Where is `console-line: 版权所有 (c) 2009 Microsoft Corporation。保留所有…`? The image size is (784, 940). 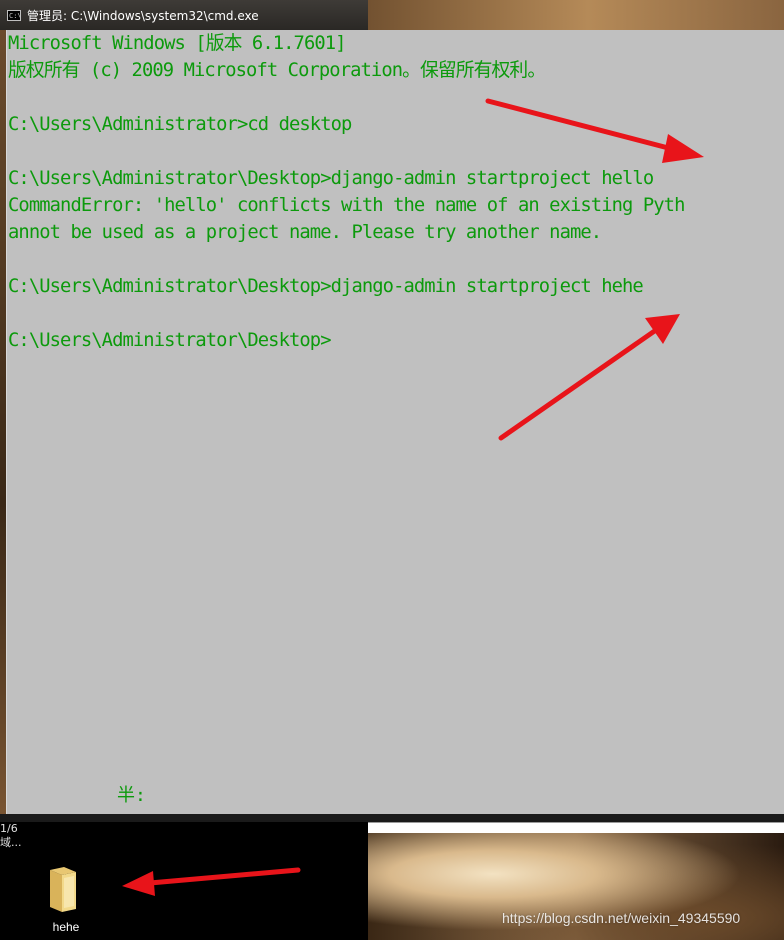
console-line: 版权所有 (c) 2009 Microsoft Corporation。保留所有… is located at coordinates (277, 70).